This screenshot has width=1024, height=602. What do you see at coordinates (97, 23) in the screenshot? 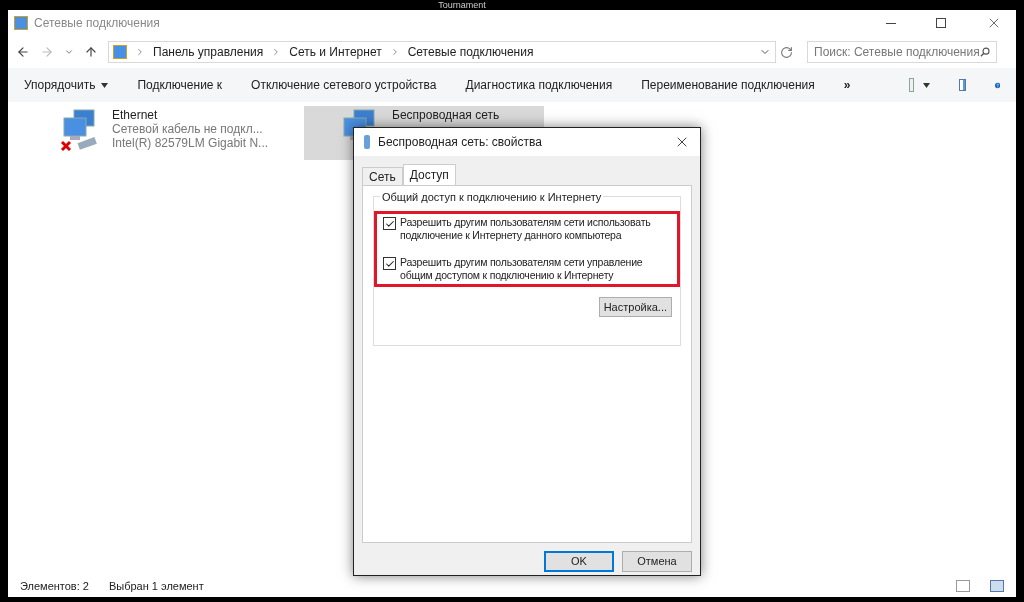
I see `window-title: Сетевые подключения` at bounding box center [97, 23].